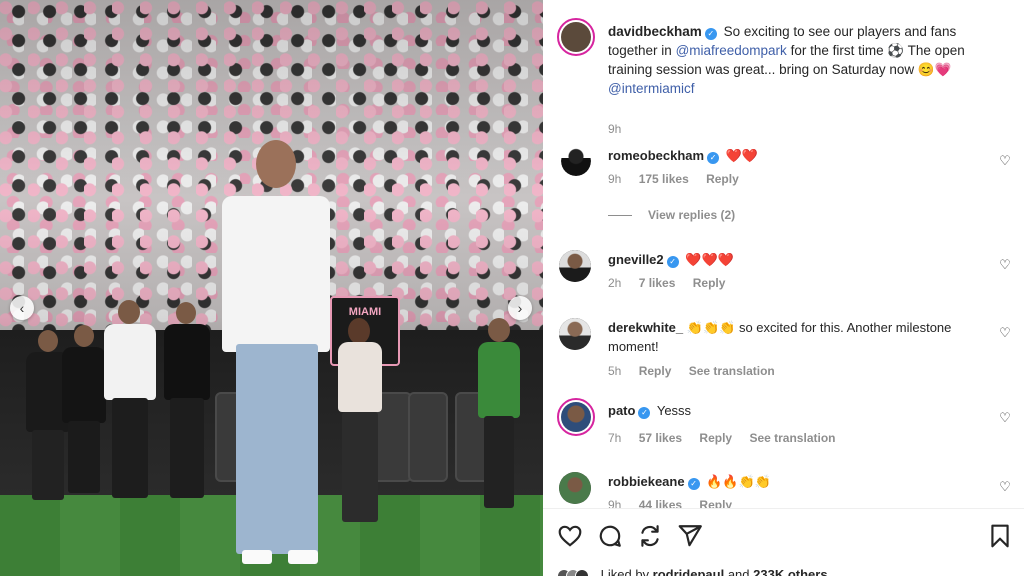 Image resolution: width=1024 pixels, height=576 pixels. I want to click on liked-by-user: rodridepaul, so click(689, 571).